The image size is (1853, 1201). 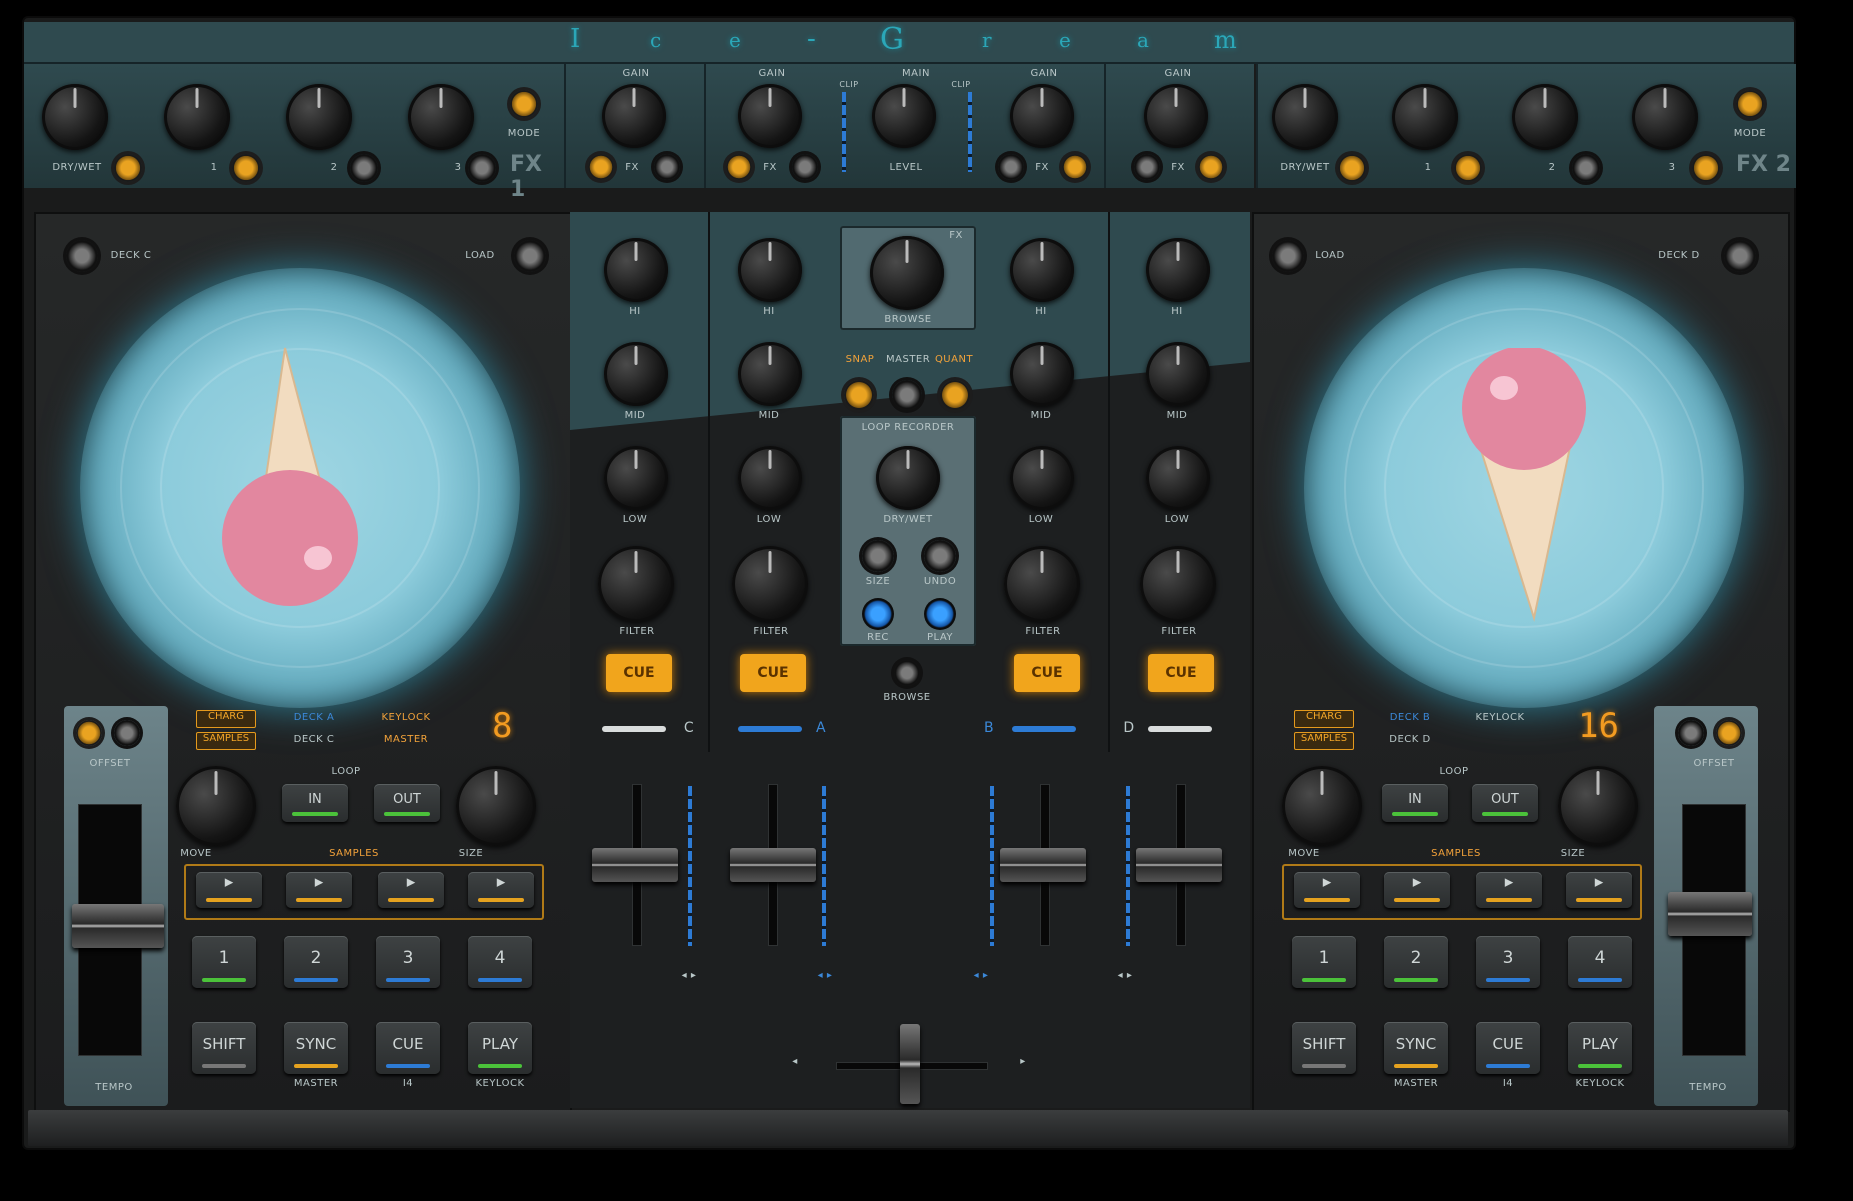 I want to click on hotcue-3-right: 3, so click(x=1508, y=962).